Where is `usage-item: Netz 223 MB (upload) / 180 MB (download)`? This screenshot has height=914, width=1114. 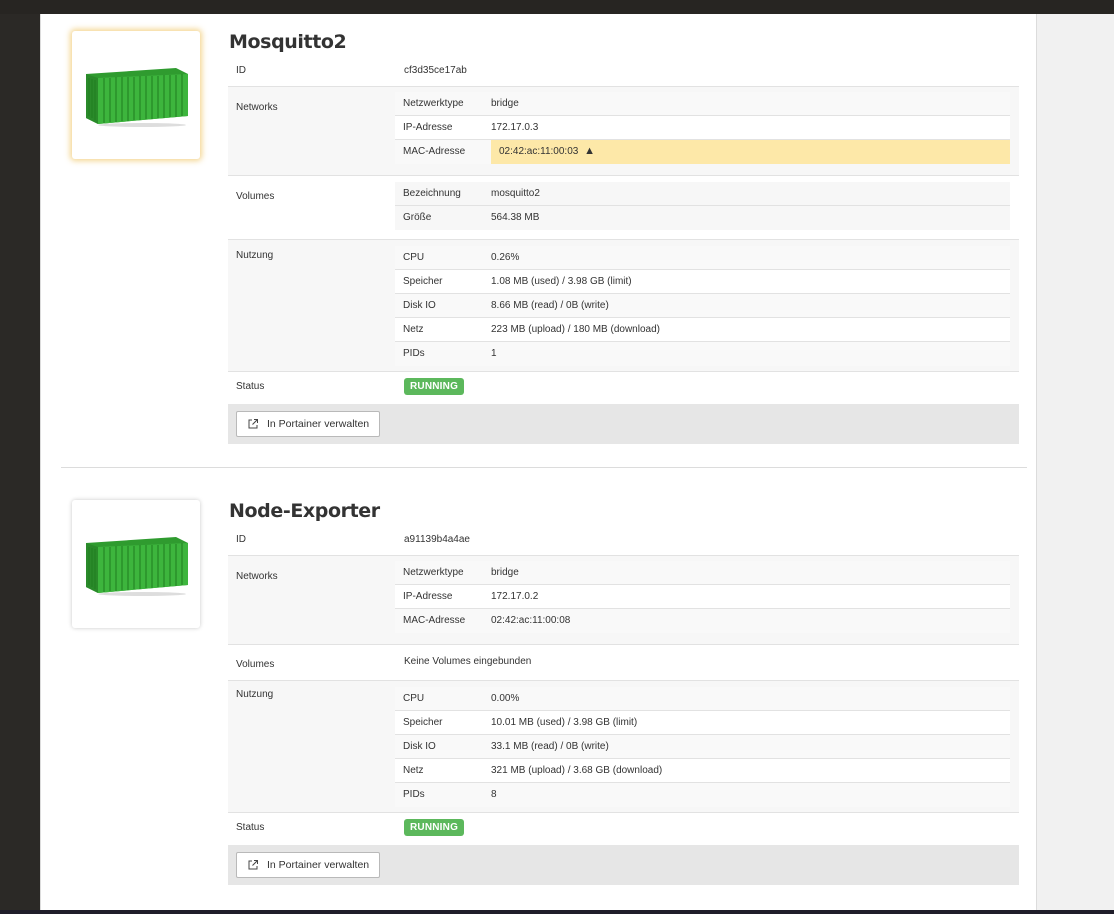 usage-item: Netz 223 MB (upload) / 180 MB (download) is located at coordinates (702, 330).